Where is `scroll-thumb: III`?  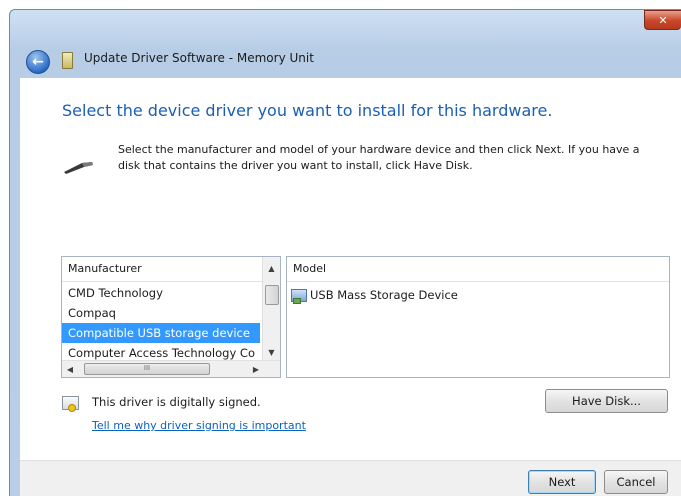
scroll-thumb: III is located at coordinates (147, 369).